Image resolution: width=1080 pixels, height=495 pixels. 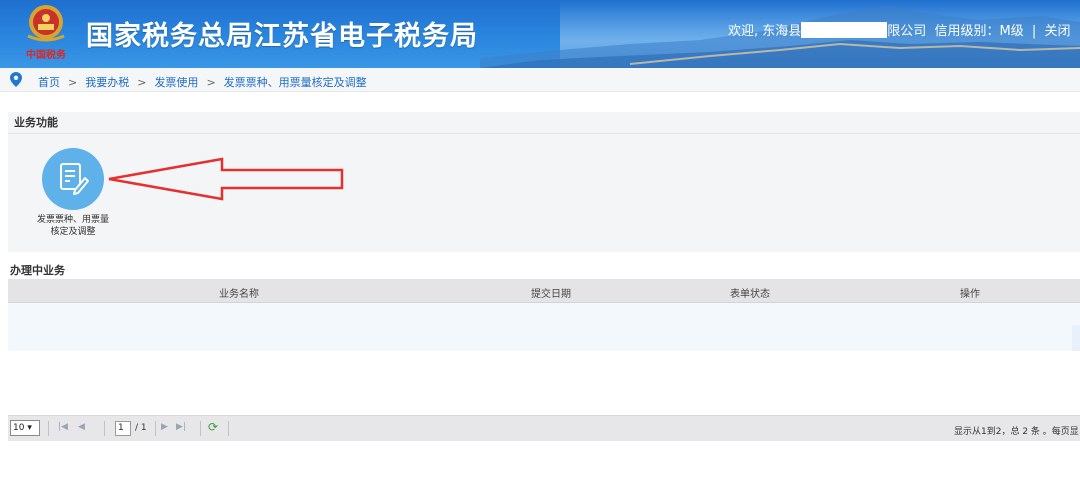 I want to click on page-size-select: 10 ▾, so click(x=25, y=428).